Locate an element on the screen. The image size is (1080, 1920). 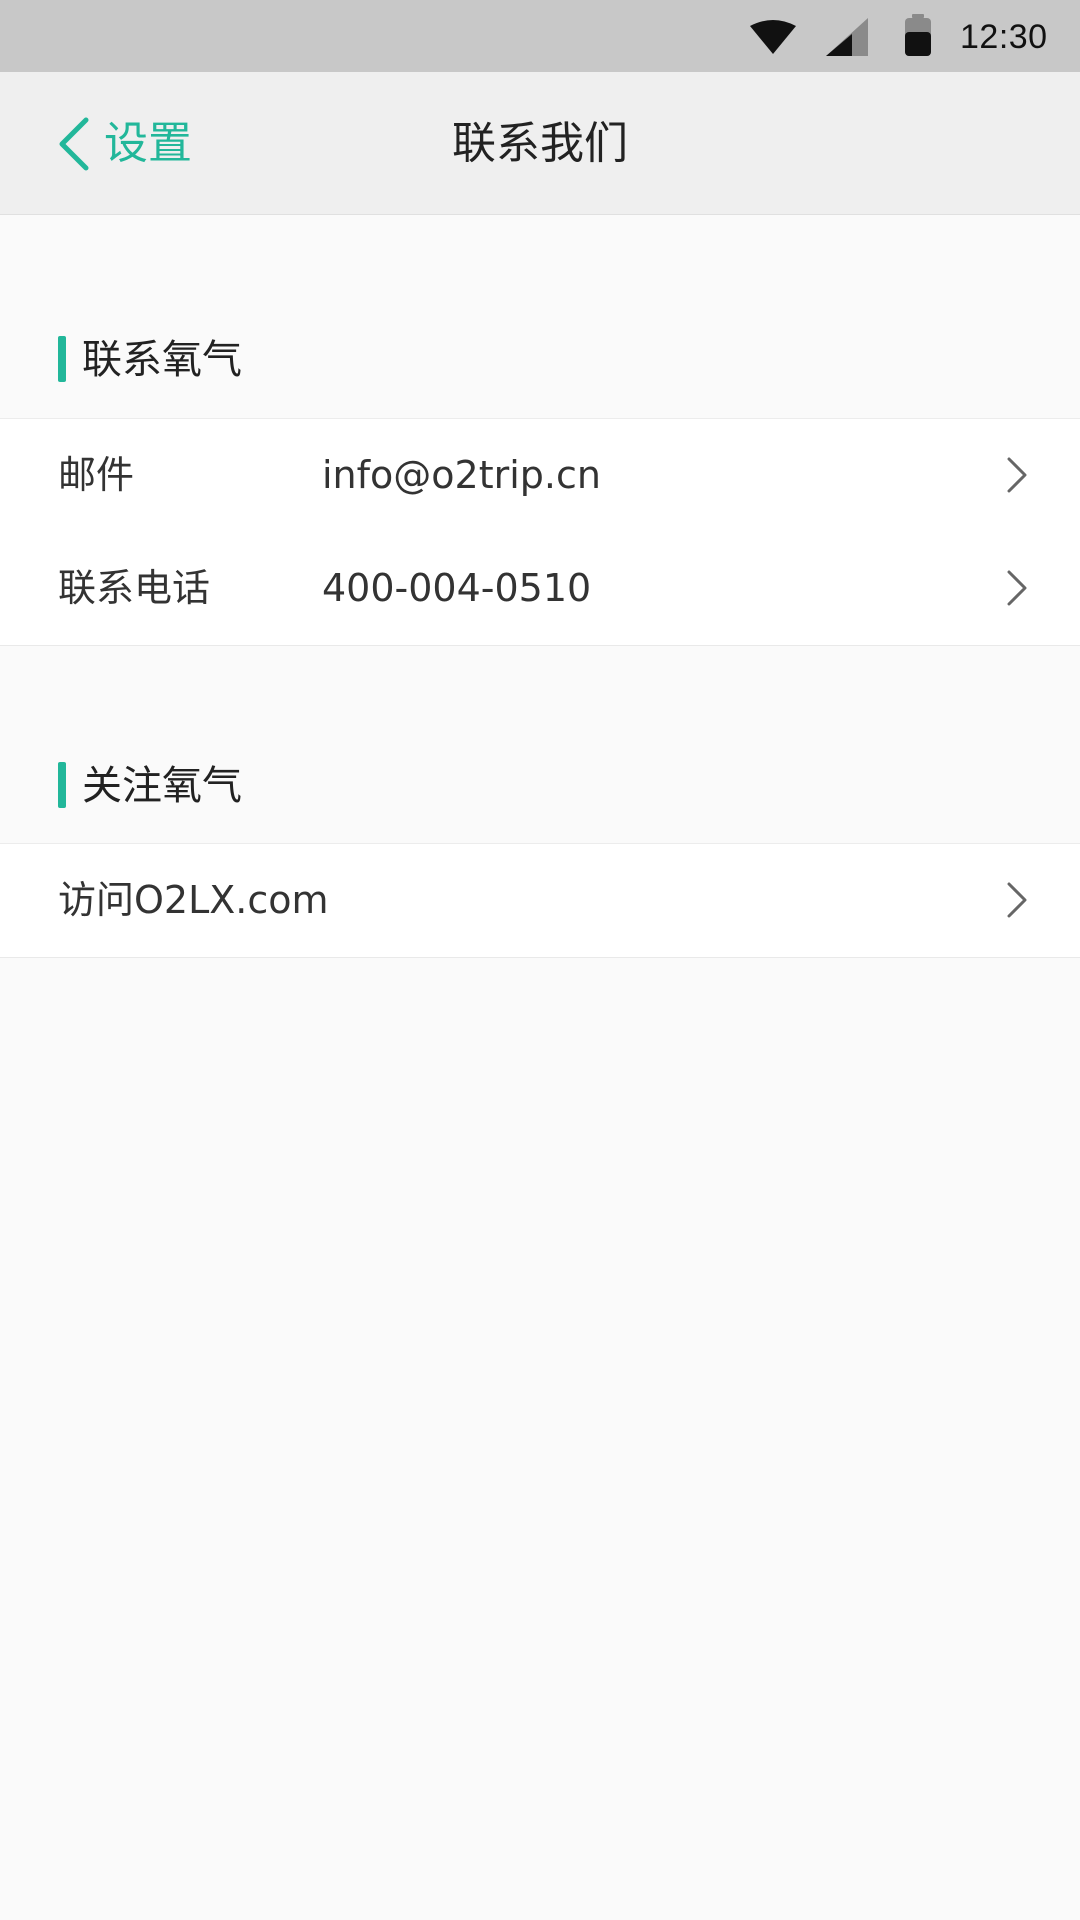
section-title: 联系氧气 is located at coordinates (162, 360).